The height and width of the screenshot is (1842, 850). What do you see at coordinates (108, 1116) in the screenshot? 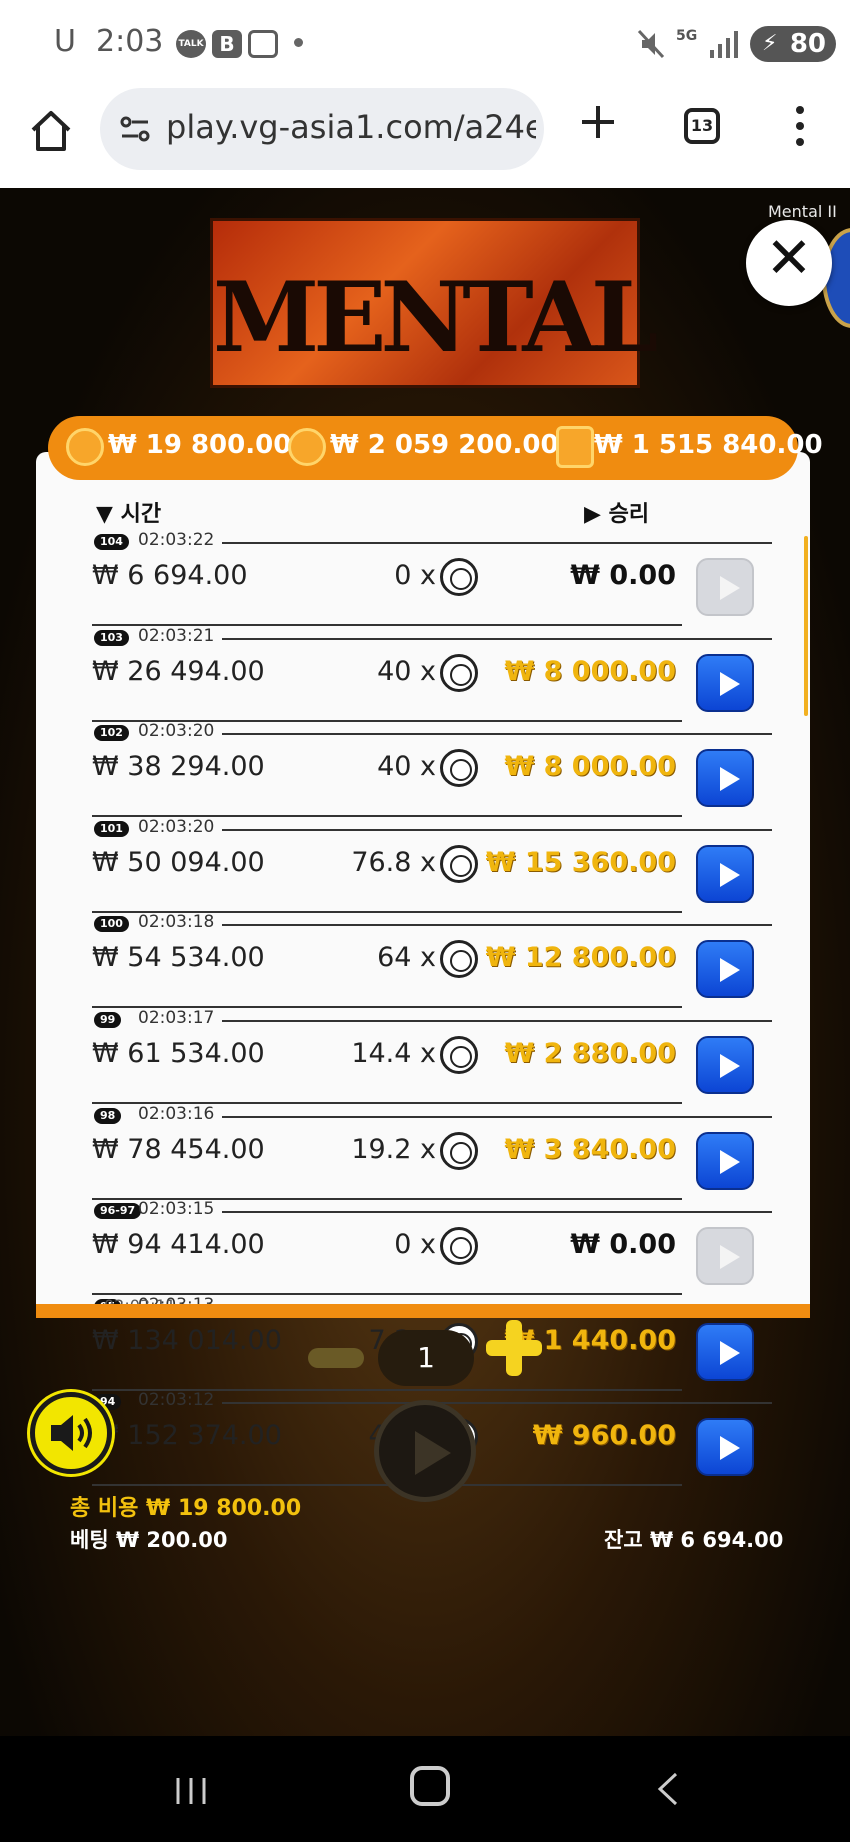
I see `round-id: 98` at bounding box center [108, 1116].